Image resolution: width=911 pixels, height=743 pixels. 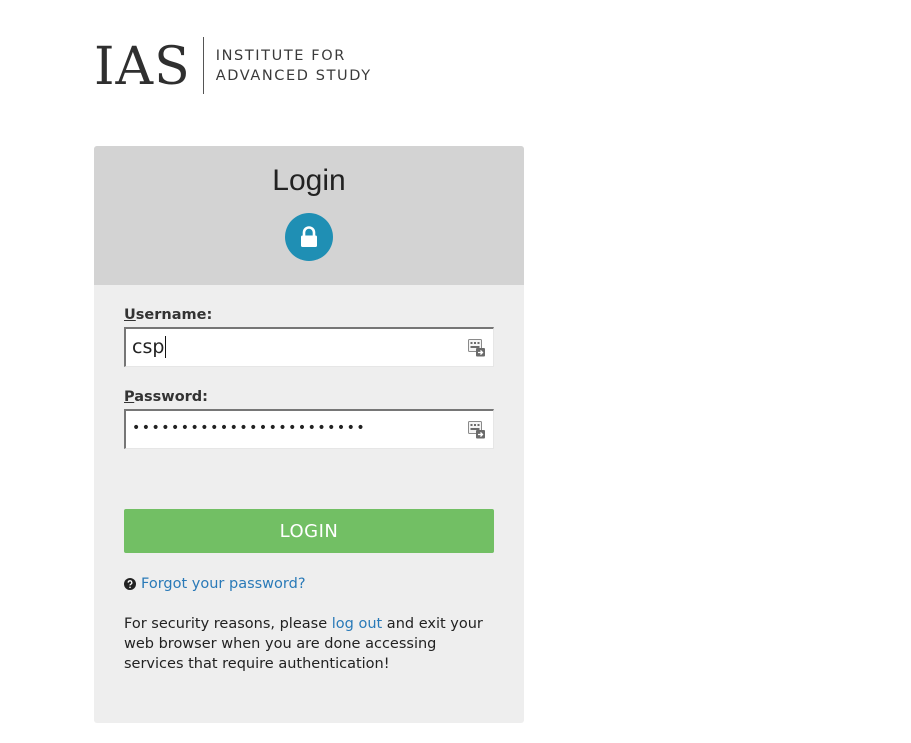 I want to click on login-button: LOGIN, so click(x=309, y=531).